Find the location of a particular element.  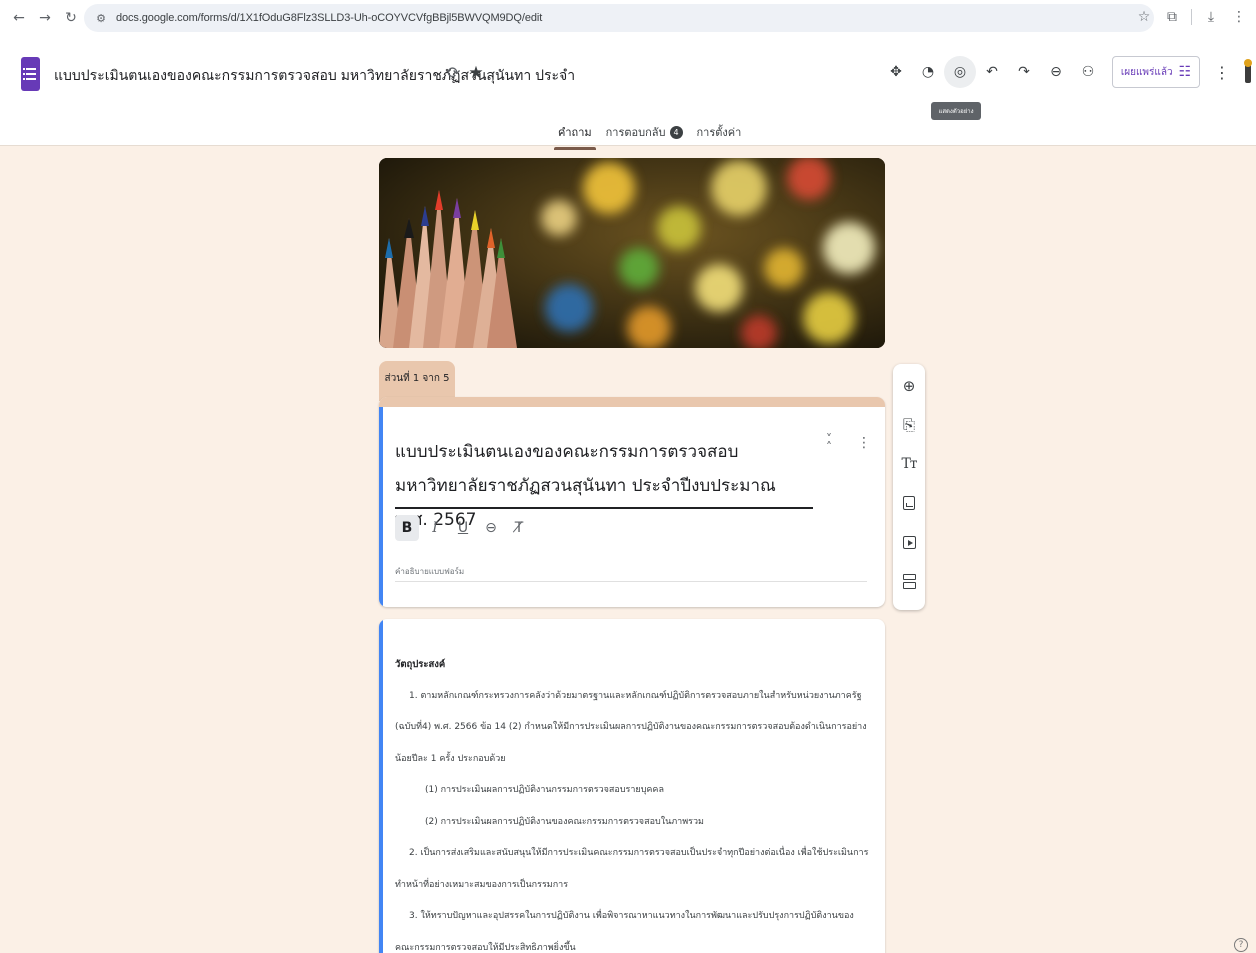

star-icon: ★ is located at coordinates (475, 73).